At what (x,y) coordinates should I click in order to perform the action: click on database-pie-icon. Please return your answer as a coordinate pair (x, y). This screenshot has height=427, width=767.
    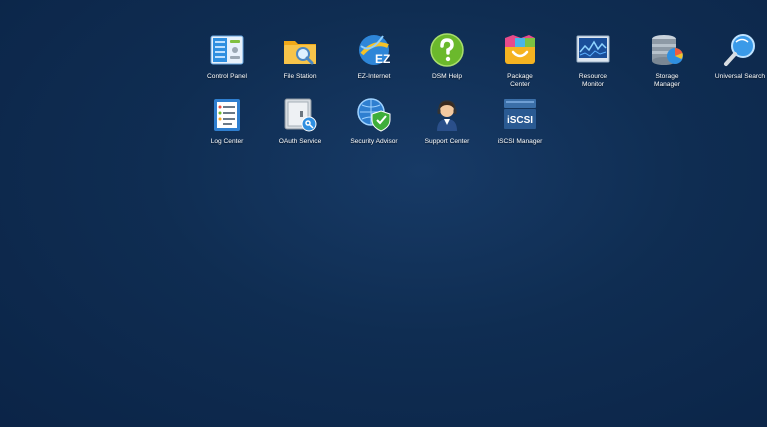
    Looking at the image, I should click on (667, 50).